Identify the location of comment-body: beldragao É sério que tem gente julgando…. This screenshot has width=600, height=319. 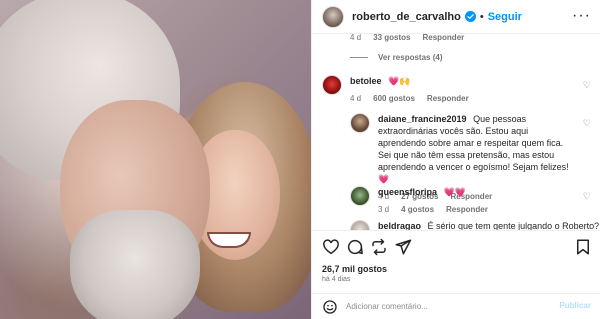
(488, 225).